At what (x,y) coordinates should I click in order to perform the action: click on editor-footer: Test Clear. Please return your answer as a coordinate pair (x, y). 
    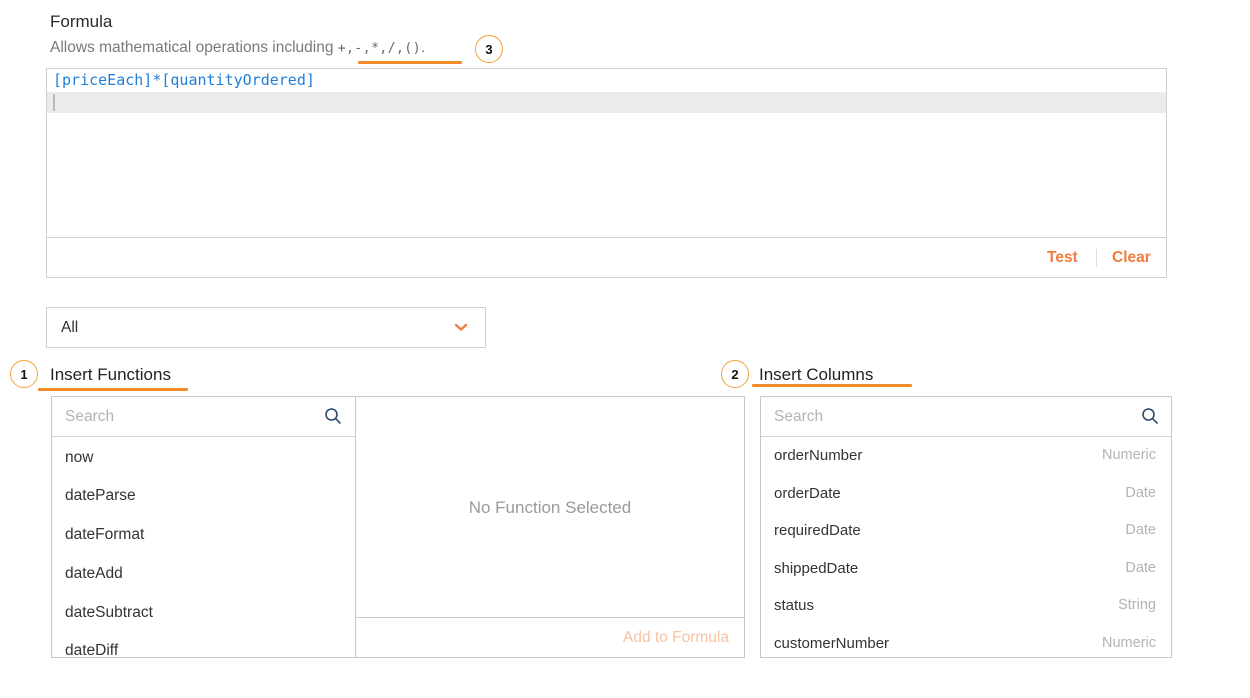
    Looking at the image, I should click on (606, 257).